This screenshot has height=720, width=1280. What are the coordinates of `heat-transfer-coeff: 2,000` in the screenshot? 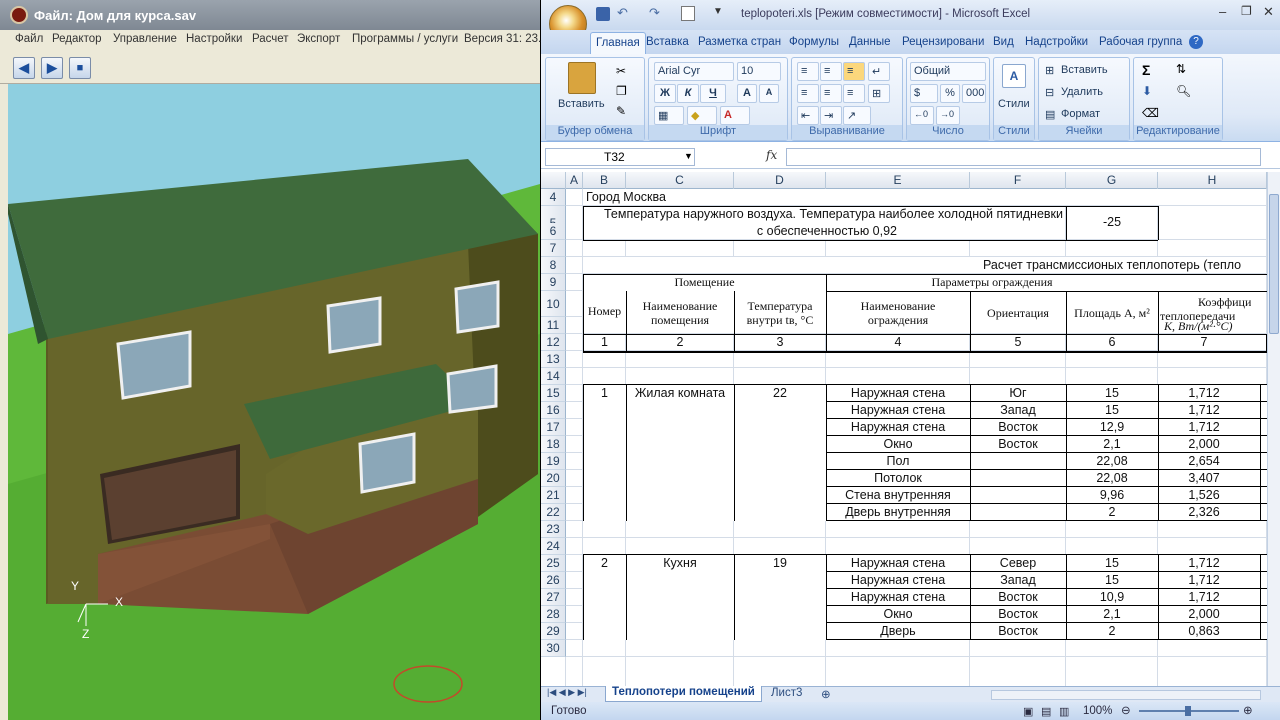 It's located at (1204, 614).